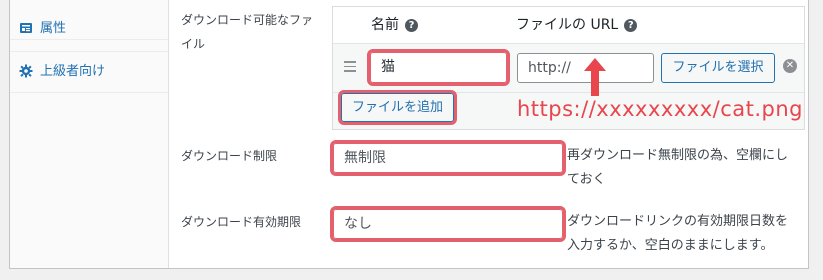 This screenshot has height=280, width=823. I want to click on downloadable-files-label-line1: ダウンロード可能なファ, so click(247, 20).